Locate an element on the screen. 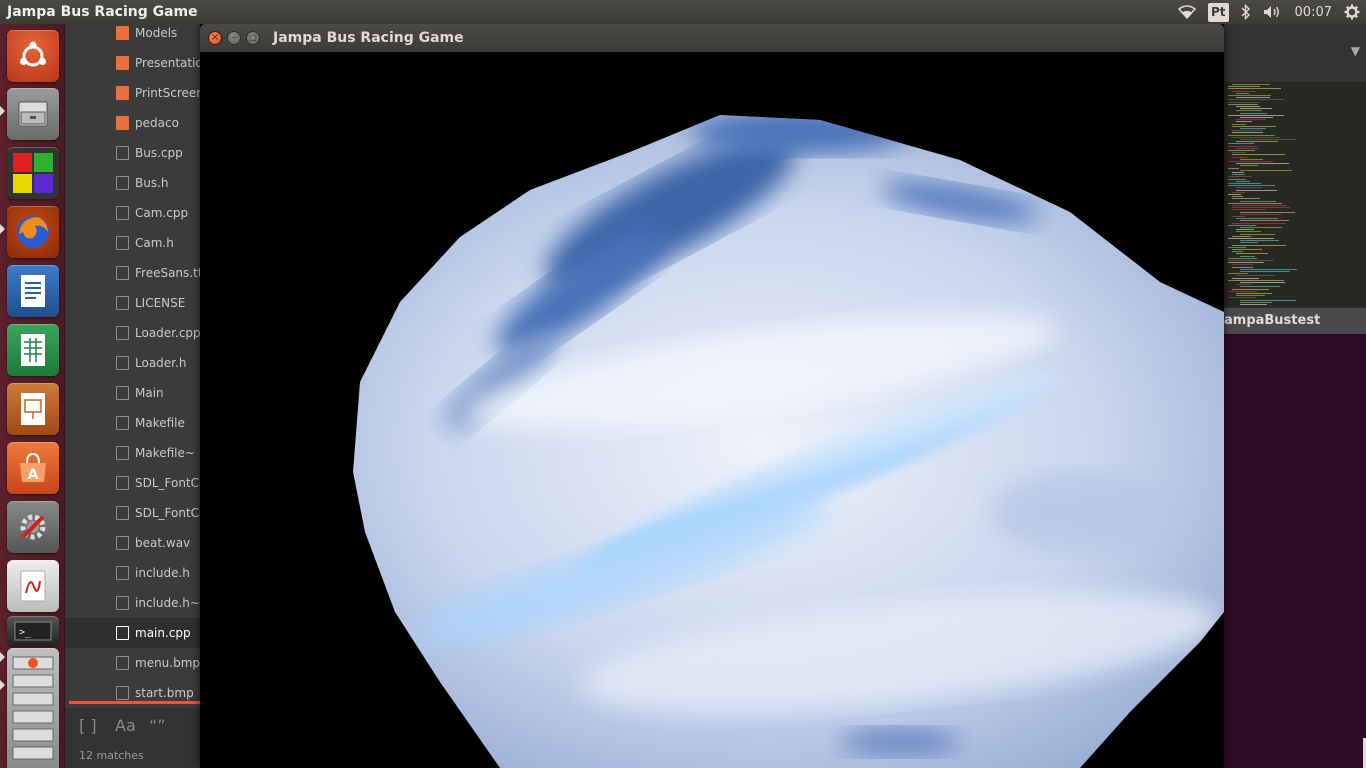 This screenshot has width=1366, height=768. file-item: Bus.h is located at coordinates (132, 183).